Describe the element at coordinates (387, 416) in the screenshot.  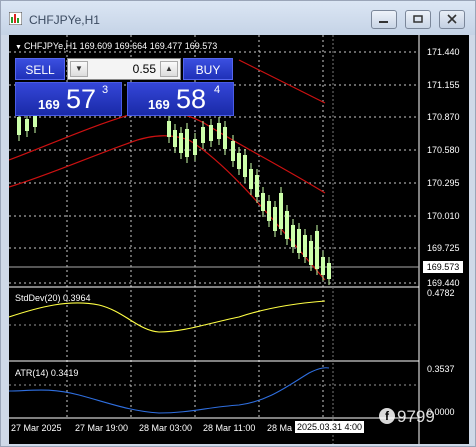
I see `facebook-icon: f` at that location.